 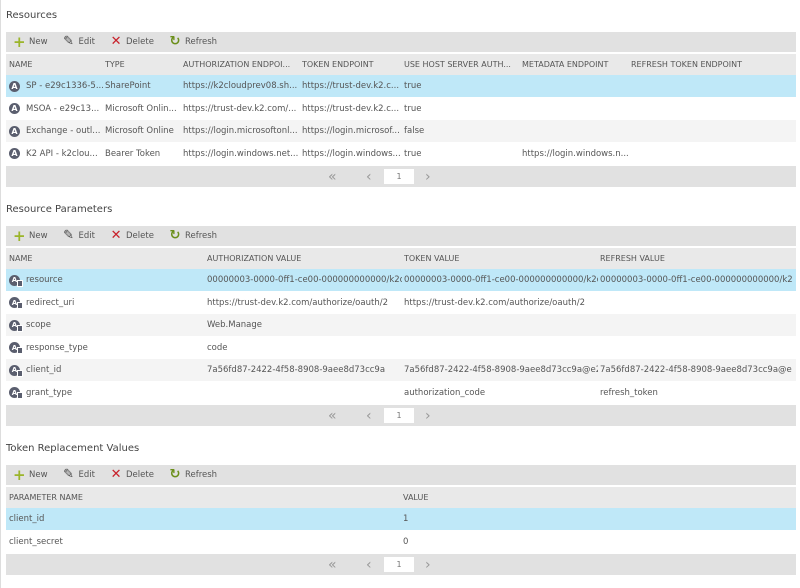 I want to click on table-cell: Web.Manage, so click(x=304, y=325).